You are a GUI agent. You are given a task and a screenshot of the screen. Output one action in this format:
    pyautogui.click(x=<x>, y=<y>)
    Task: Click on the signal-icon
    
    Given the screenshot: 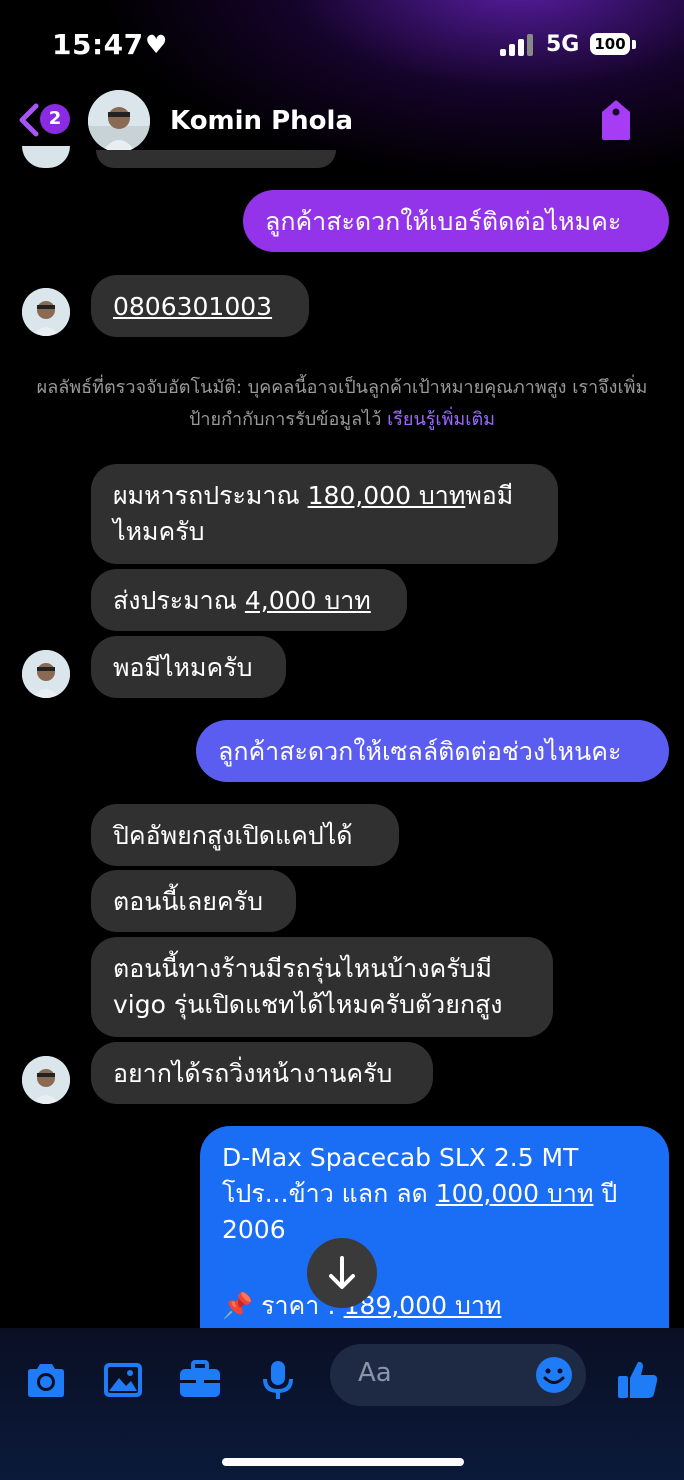 What is the action you would take?
    pyautogui.click(x=518, y=45)
    